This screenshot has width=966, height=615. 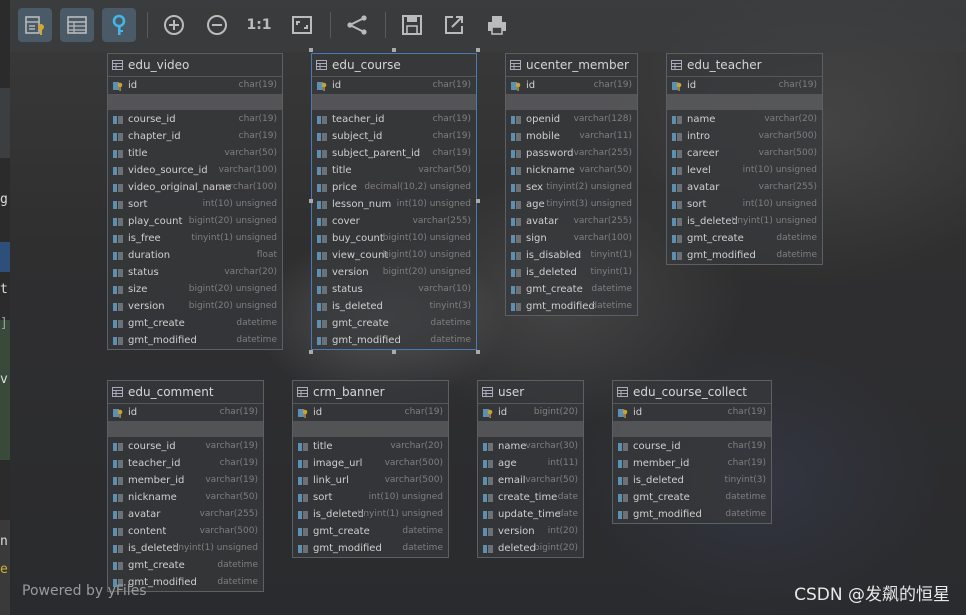 I want to click on column-row: update_time date, so click(x=530, y=514).